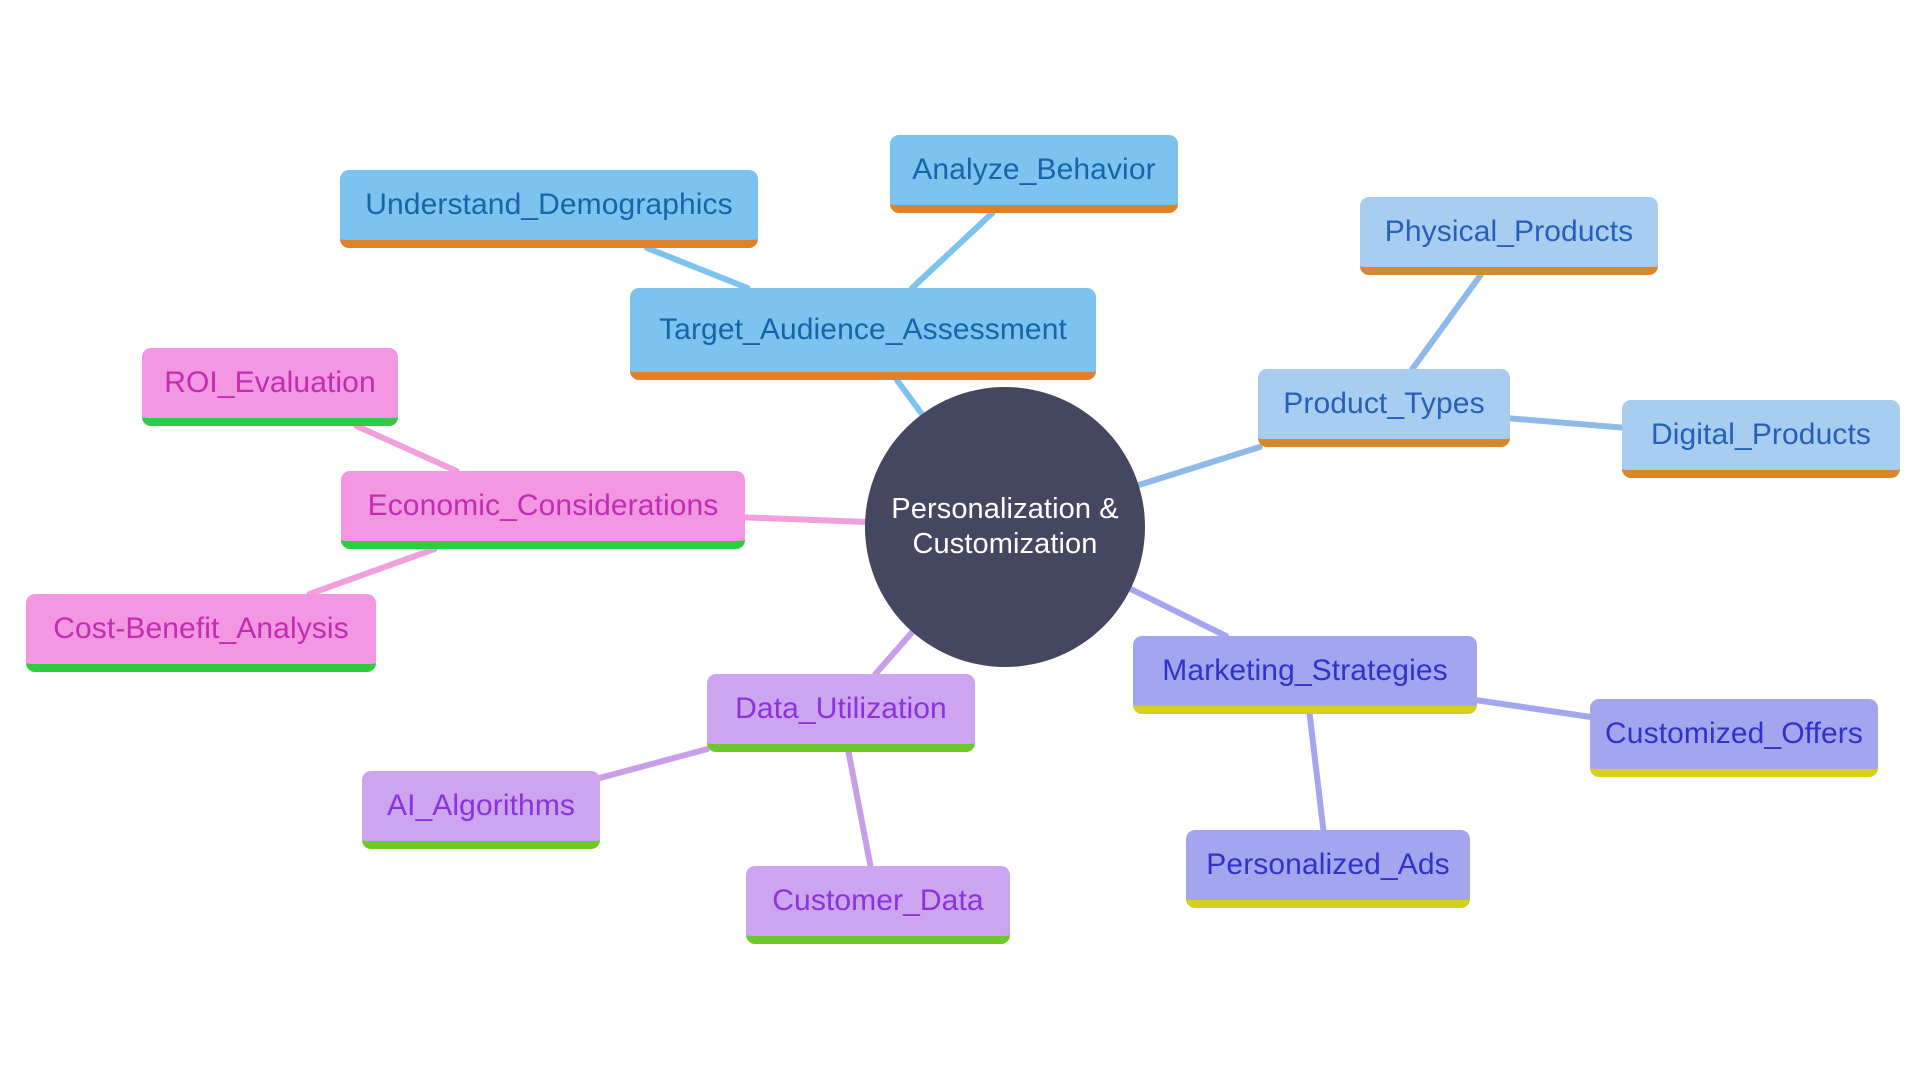  What do you see at coordinates (1533, 708) in the screenshot?
I see `edge-marketing-to-custom_offers` at bounding box center [1533, 708].